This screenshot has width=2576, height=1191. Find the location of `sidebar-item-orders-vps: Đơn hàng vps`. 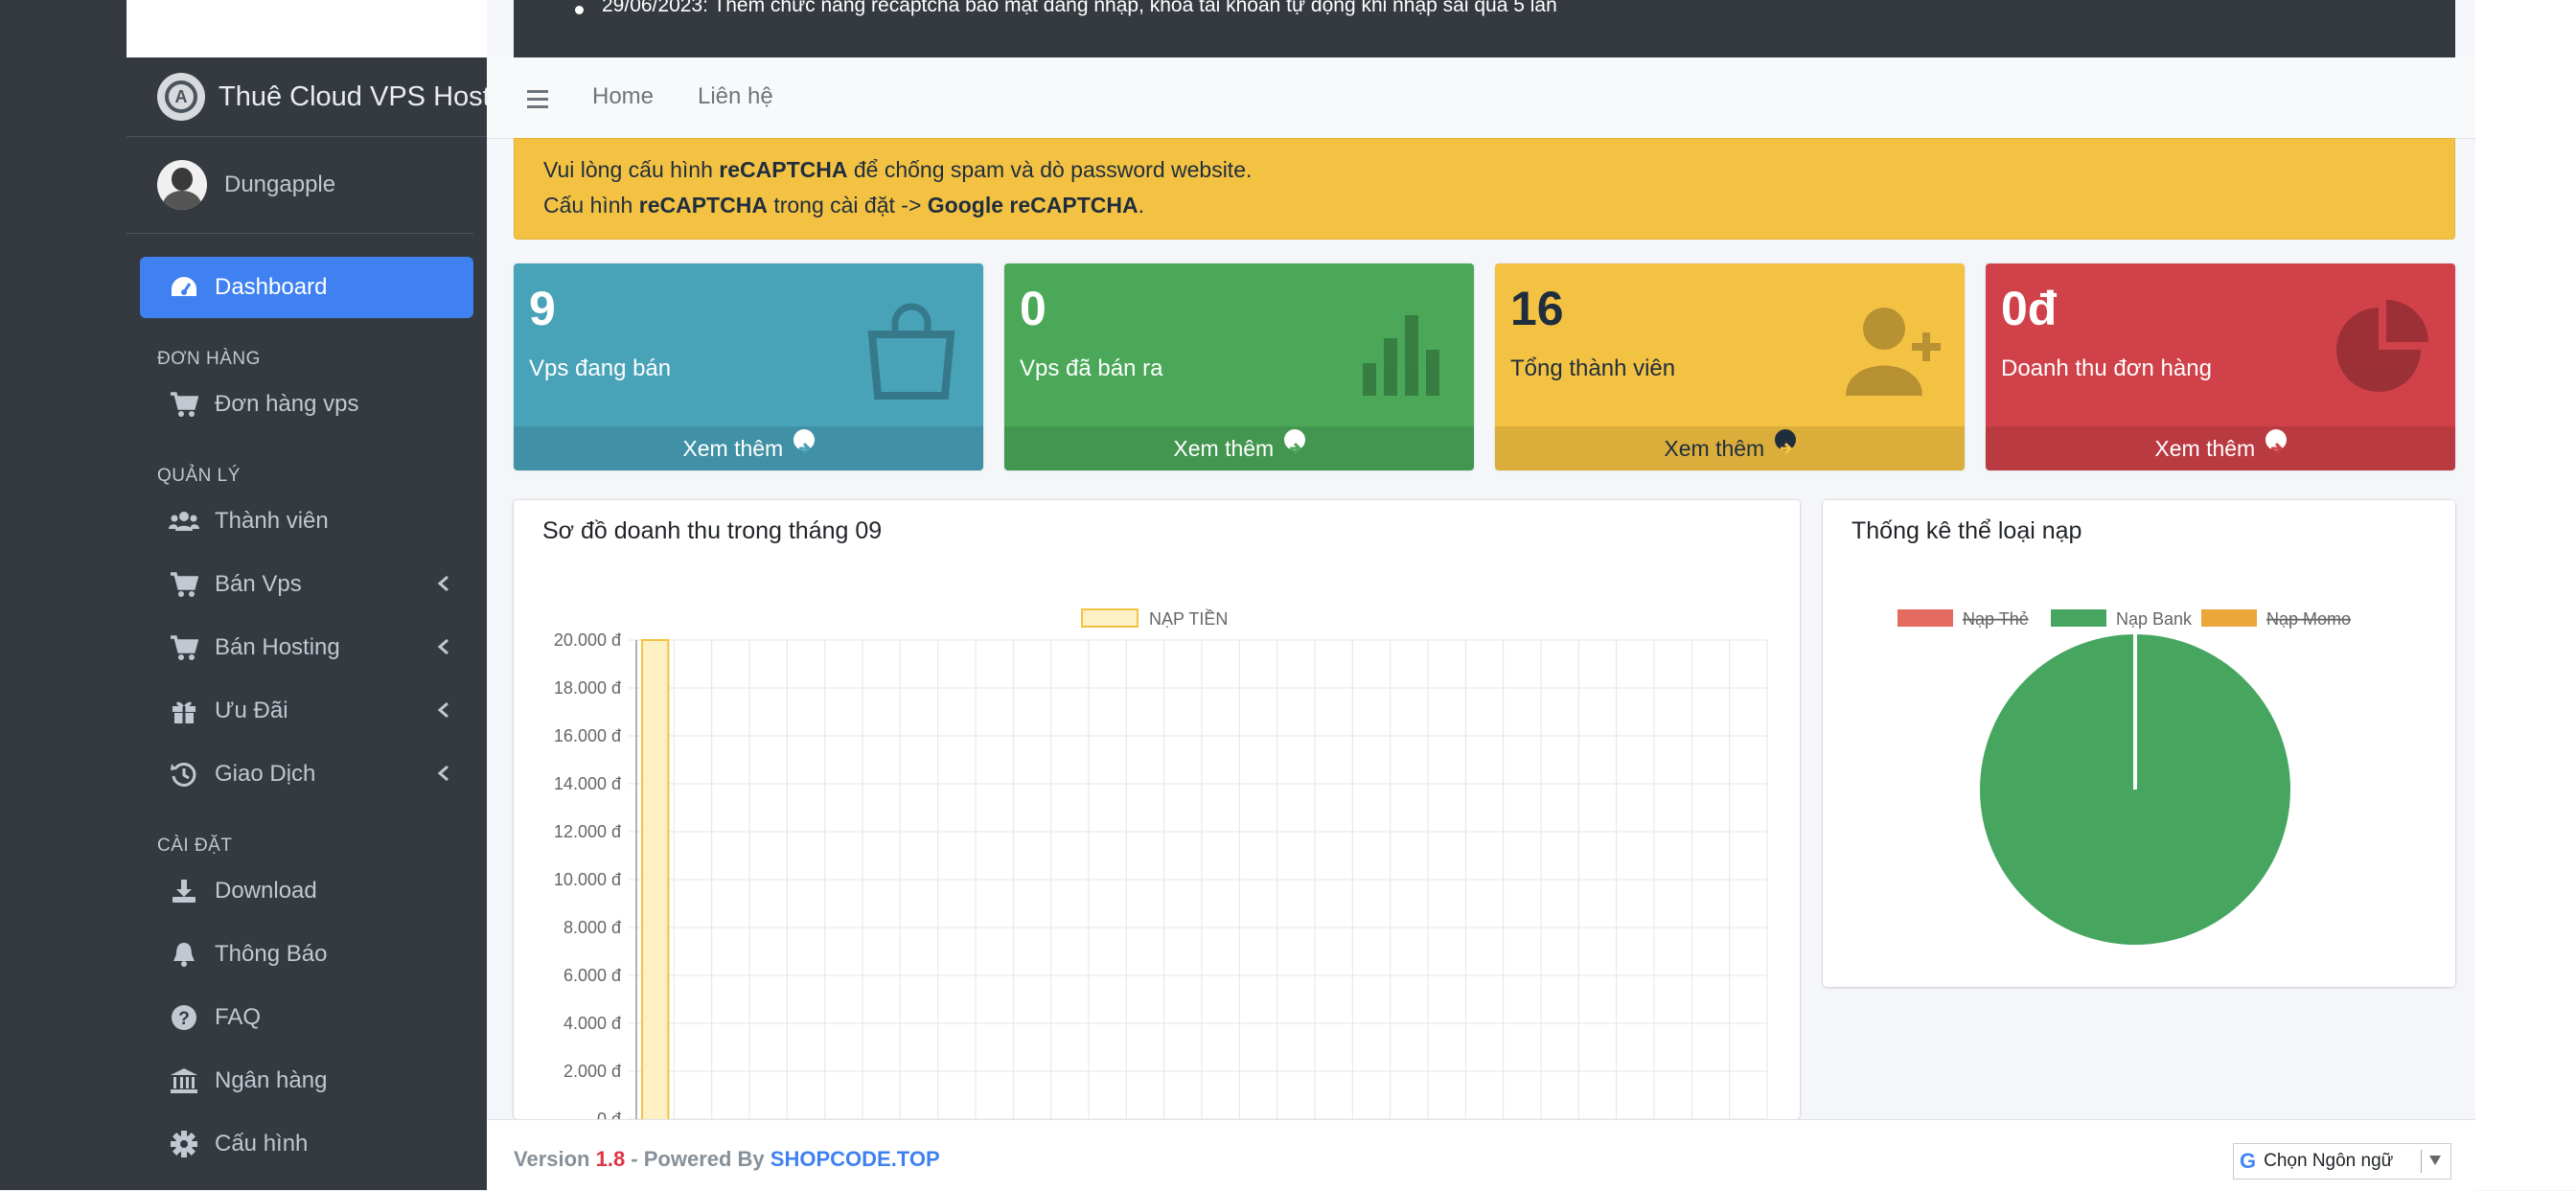

sidebar-item-orders-vps: Đơn hàng vps is located at coordinates (306, 404).